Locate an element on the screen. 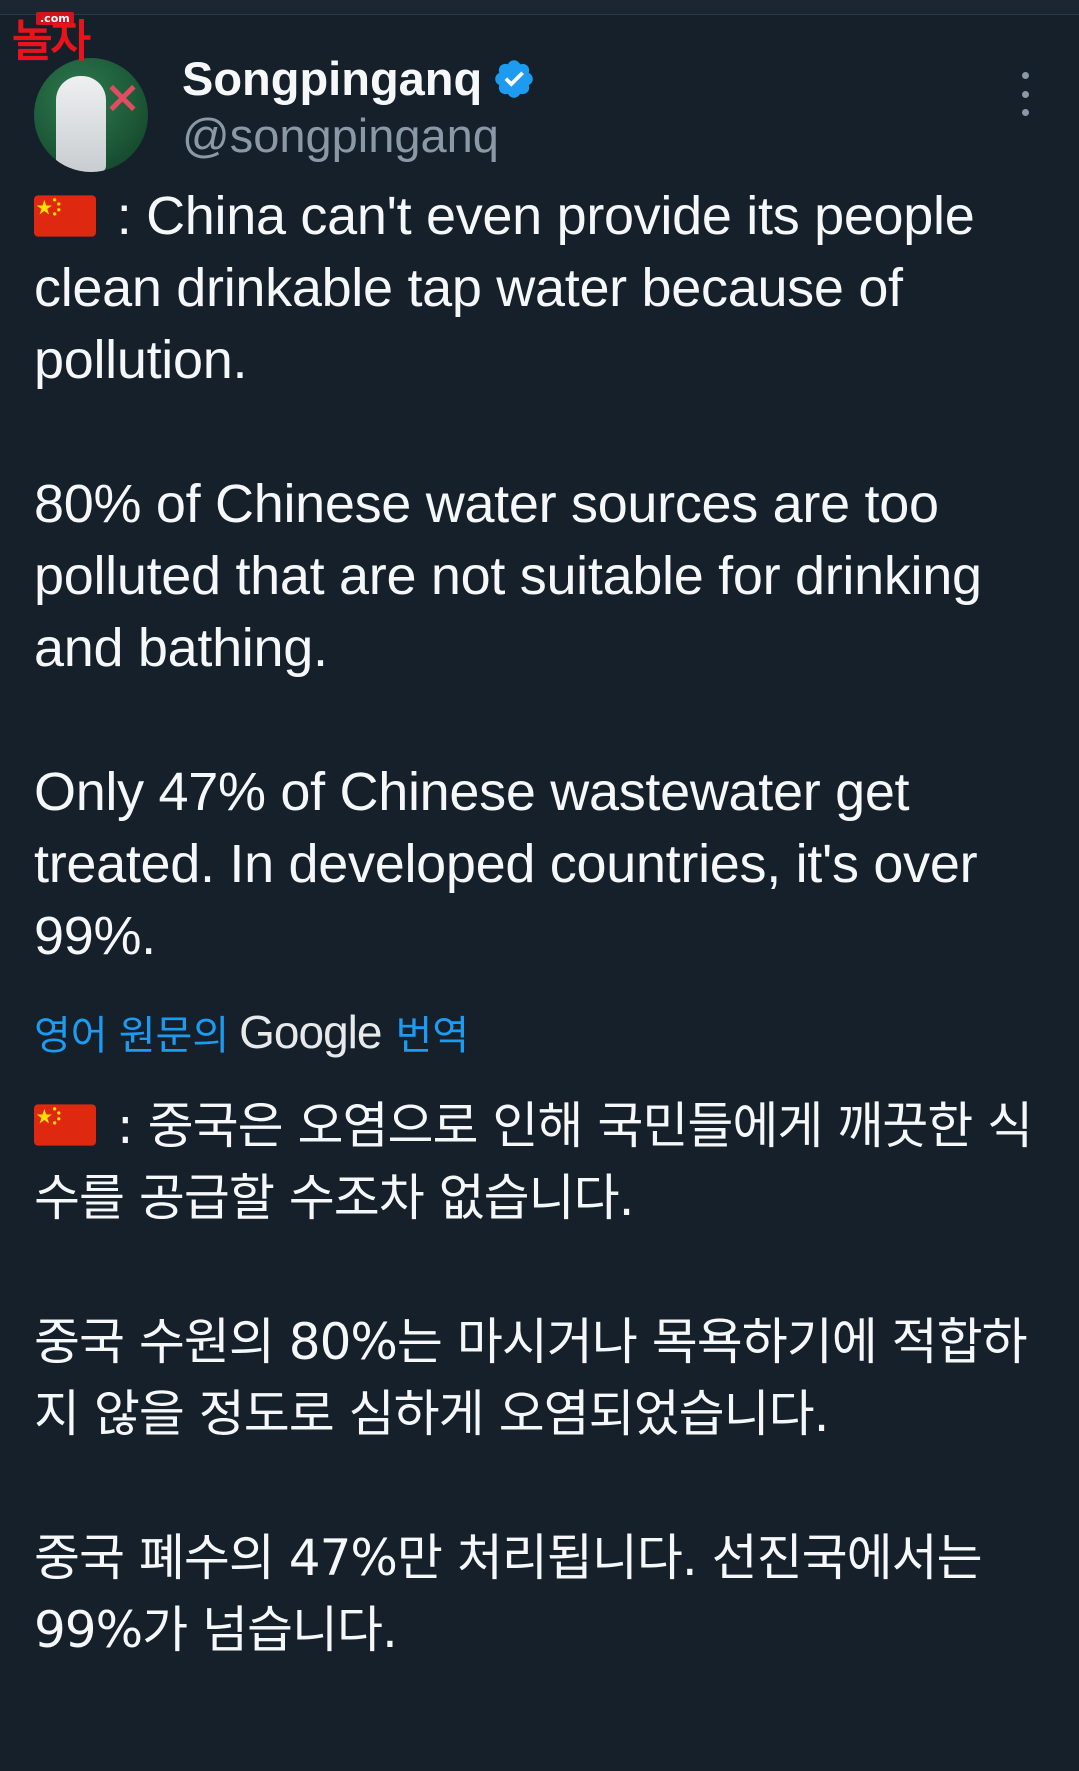  avatar-cross-icon is located at coordinates (122, 98).